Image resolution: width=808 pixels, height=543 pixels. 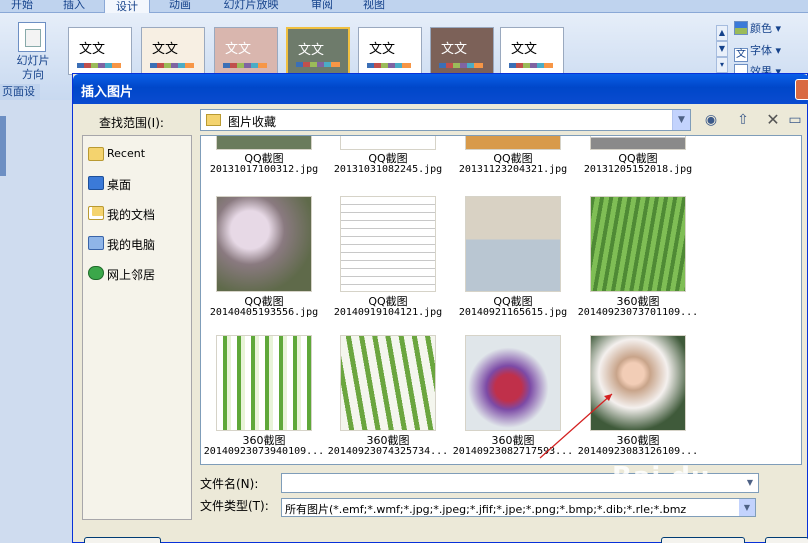 What do you see at coordinates (532, 51) in the screenshot?
I see `theme-swatch-7: 文文` at bounding box center [532, 51].